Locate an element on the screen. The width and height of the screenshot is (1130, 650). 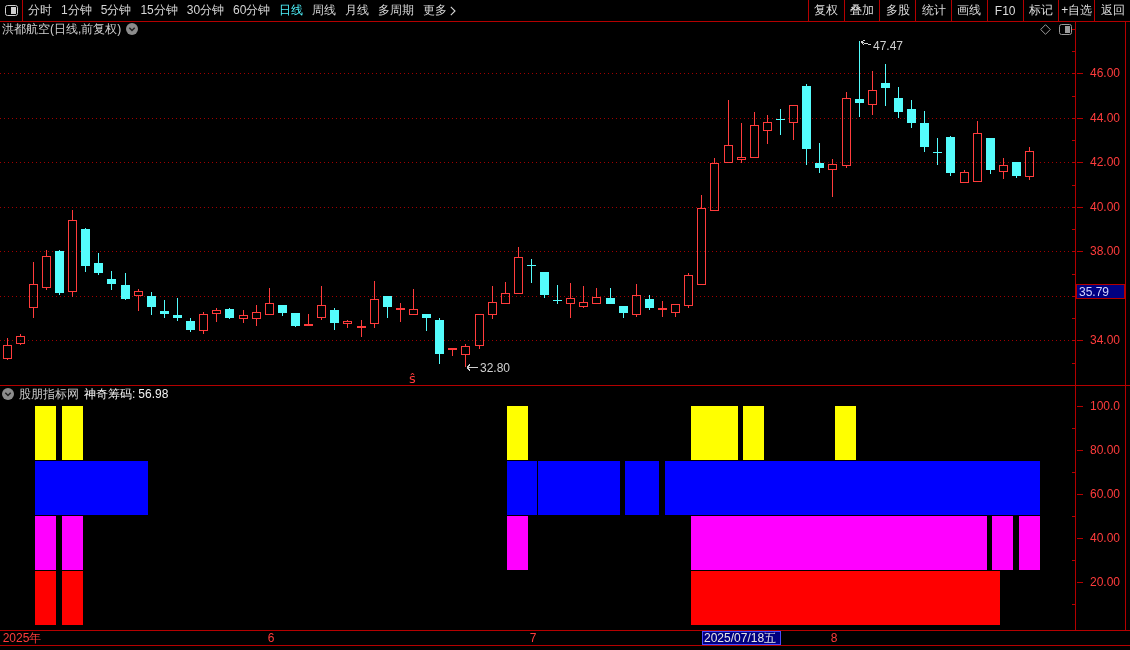
signal-mark: ŝ is located at coordinates (412, 378).